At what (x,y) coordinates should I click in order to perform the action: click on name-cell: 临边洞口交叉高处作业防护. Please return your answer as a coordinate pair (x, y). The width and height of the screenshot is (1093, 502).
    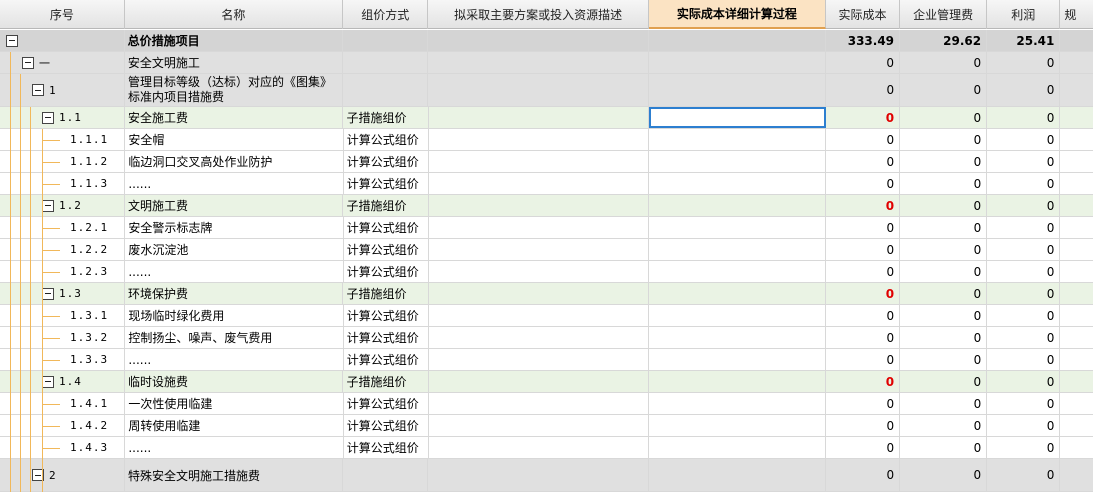
    Looking at the image, I should click on (234, 161).